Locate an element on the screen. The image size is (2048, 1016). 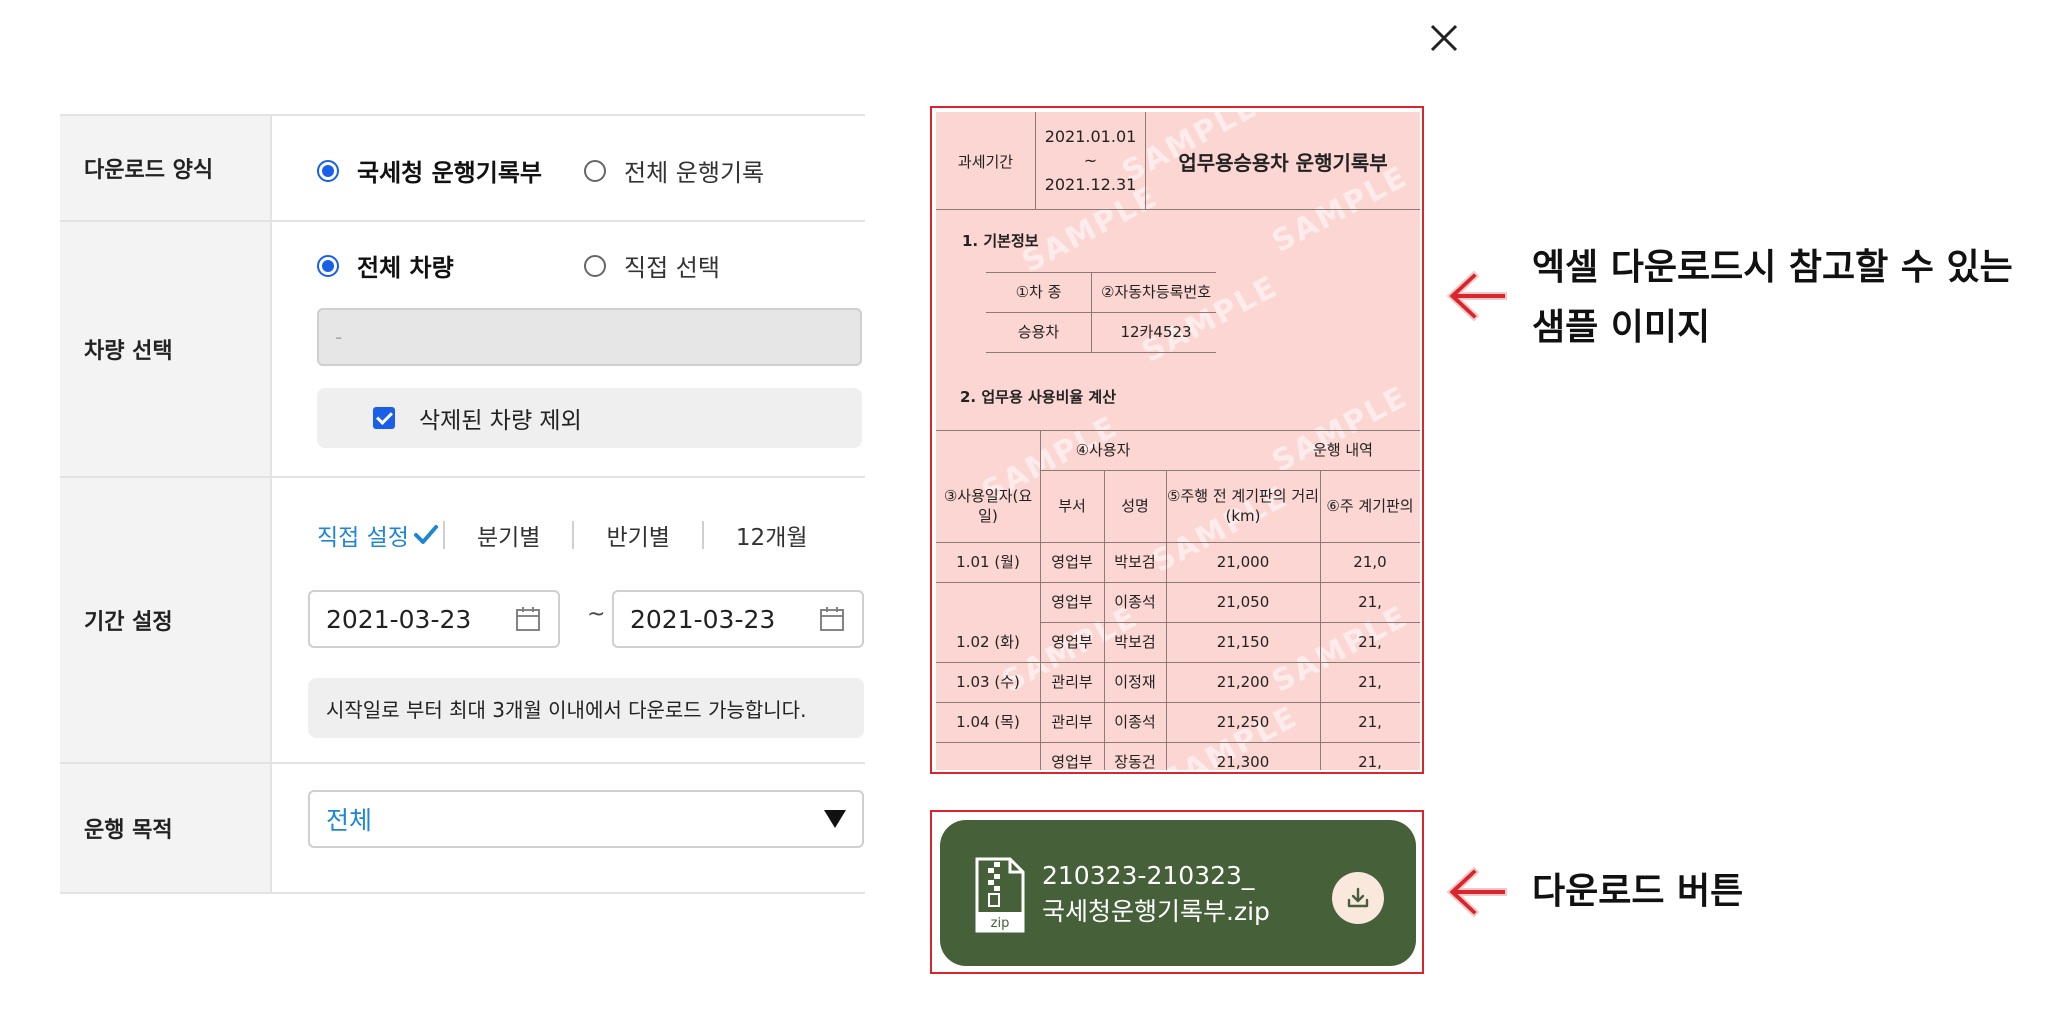
zip-label: zip is located at coordinates (1000, 923).